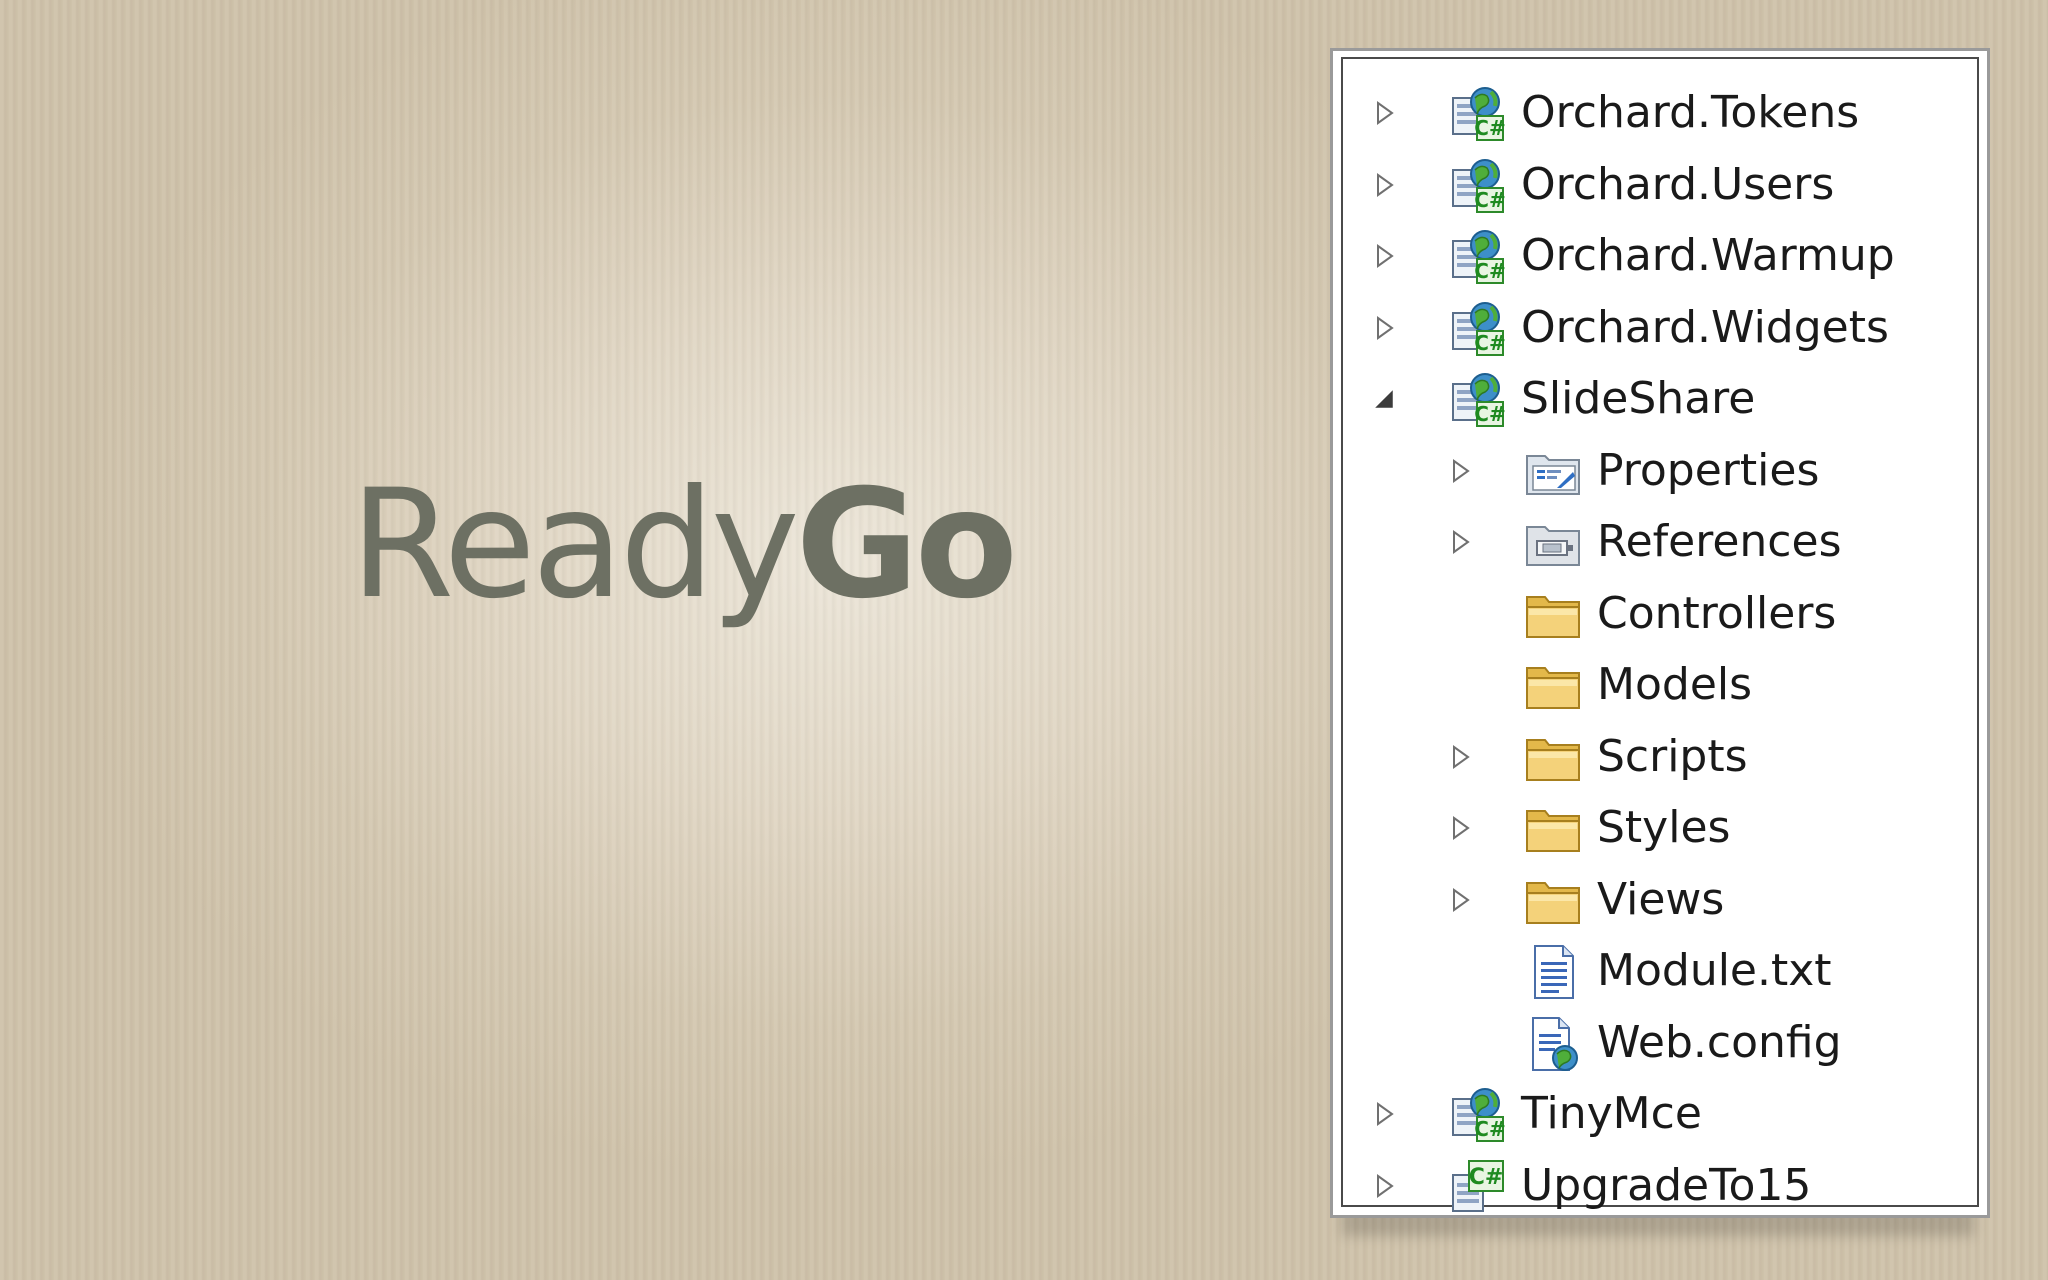 The height and width of the screenshot is (1280, 2048). I want to click on tree-item-label: Orchard.Widgets, so click(1705, 327).